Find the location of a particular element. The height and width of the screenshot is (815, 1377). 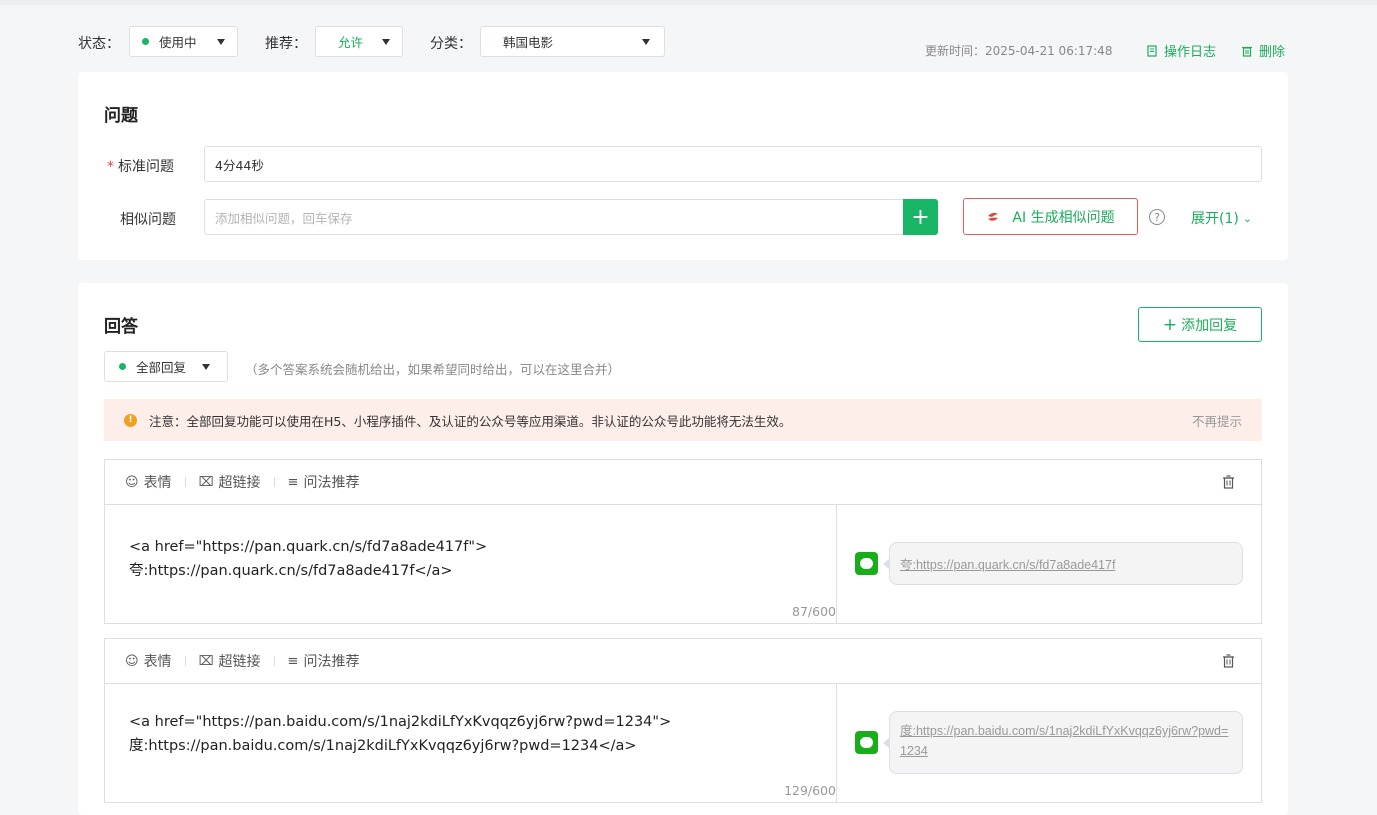

reply-mode-dot is located at coordinates (122, 366).